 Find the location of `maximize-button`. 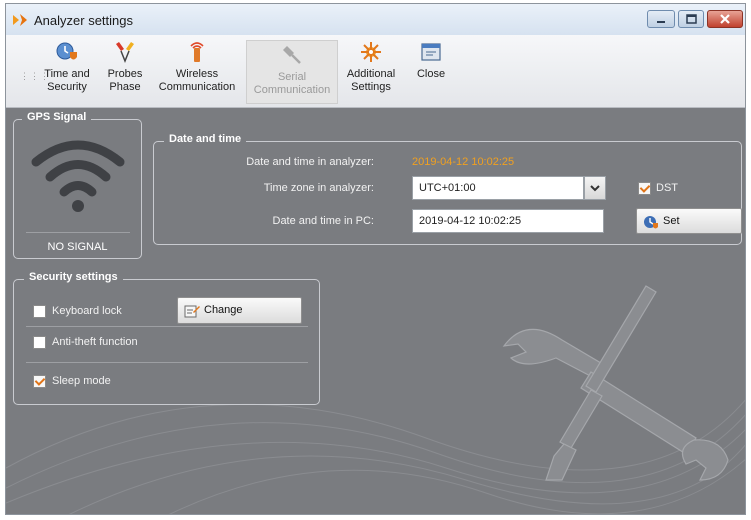

maximize-button is located at coordinates (691, 19).